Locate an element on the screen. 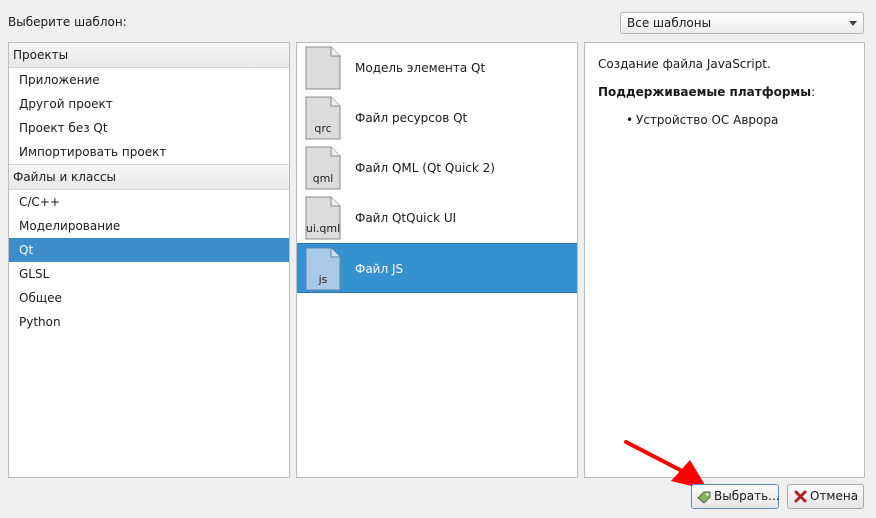 This screenshot has width=876, height=518. uiqml-file-icon: ui.qml is located at coordinates (323, 218).